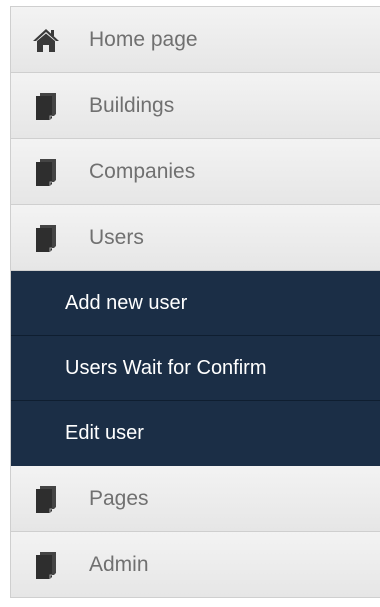 The width and height of the screenshot is (380, 607). I want to click on menu-item-label: Pages, so click(119, 498).